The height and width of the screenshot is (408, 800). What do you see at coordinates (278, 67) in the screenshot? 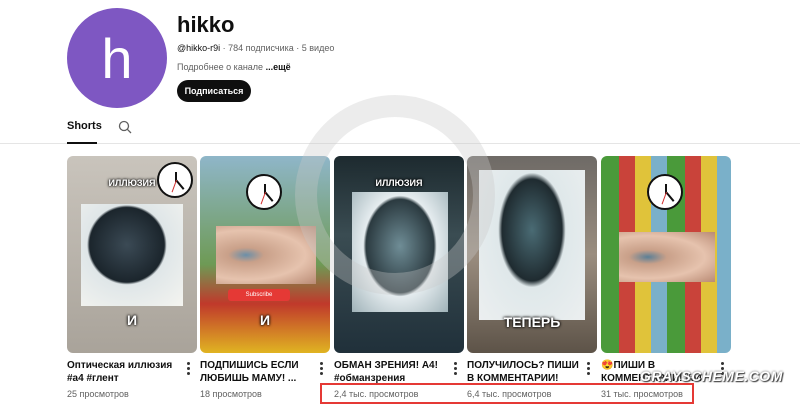
I see `more-link: ...ещё` at bounding box center [278, 67].